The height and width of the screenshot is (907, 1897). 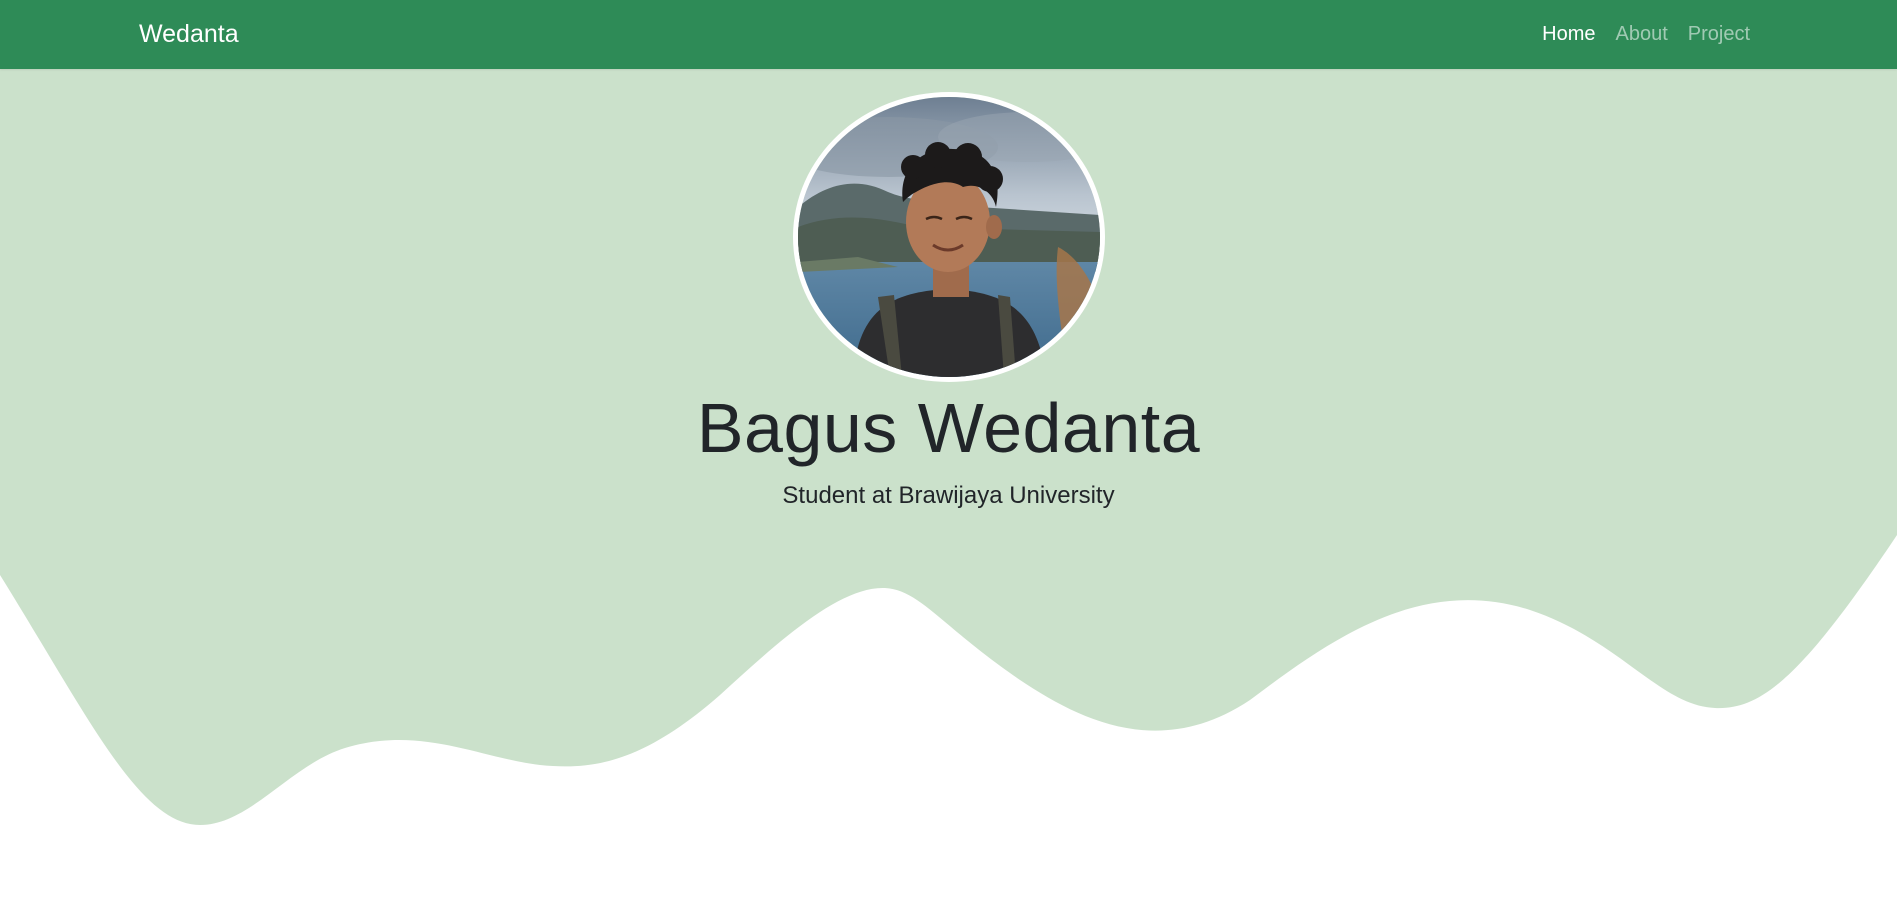 I want to click on profile-photo, so click(x=949, y=237).